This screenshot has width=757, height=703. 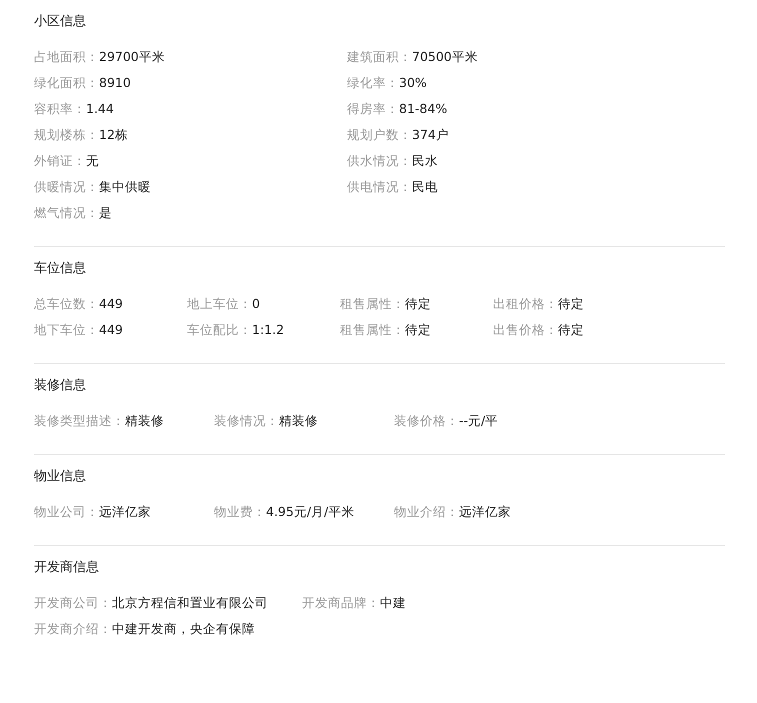 What do you see at coordinates (66, 57) in the screenshot?
I see `field-label: 占地面积：` at bounding box center [66, 57].